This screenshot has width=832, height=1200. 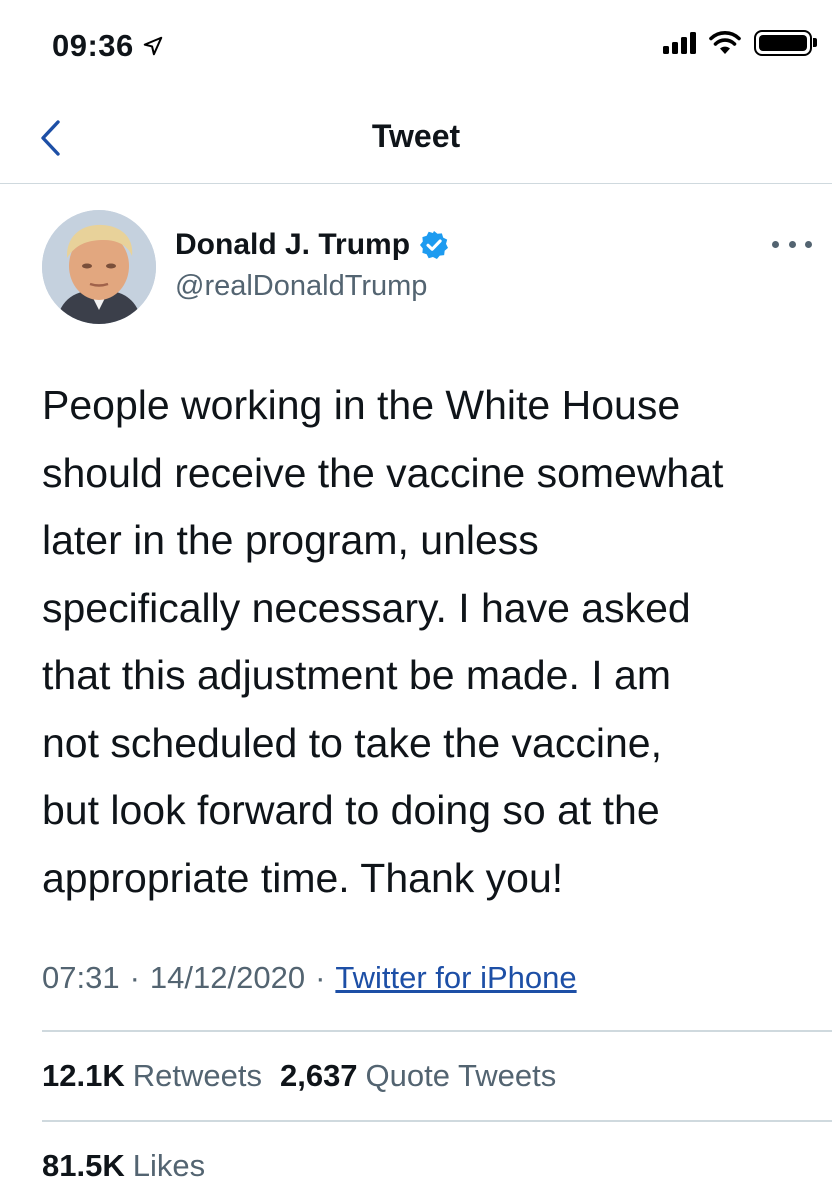 What do you see at coordinates (792, 244) in the screenshot?
I see `more-options-button` at bounding box center [792, 244].